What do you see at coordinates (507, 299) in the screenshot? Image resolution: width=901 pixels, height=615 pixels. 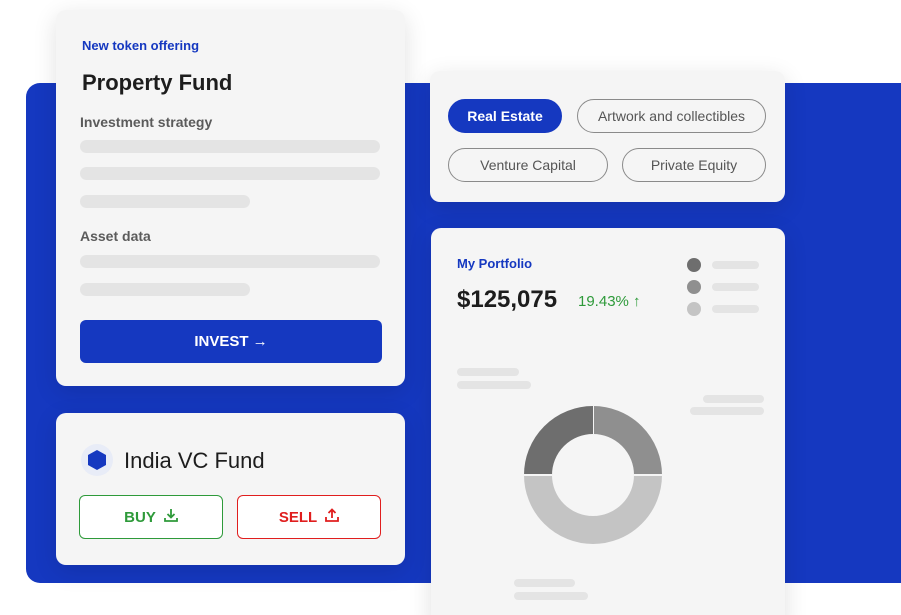 I see `portfolio-value: $125,075` at bounding box center [507, 299].